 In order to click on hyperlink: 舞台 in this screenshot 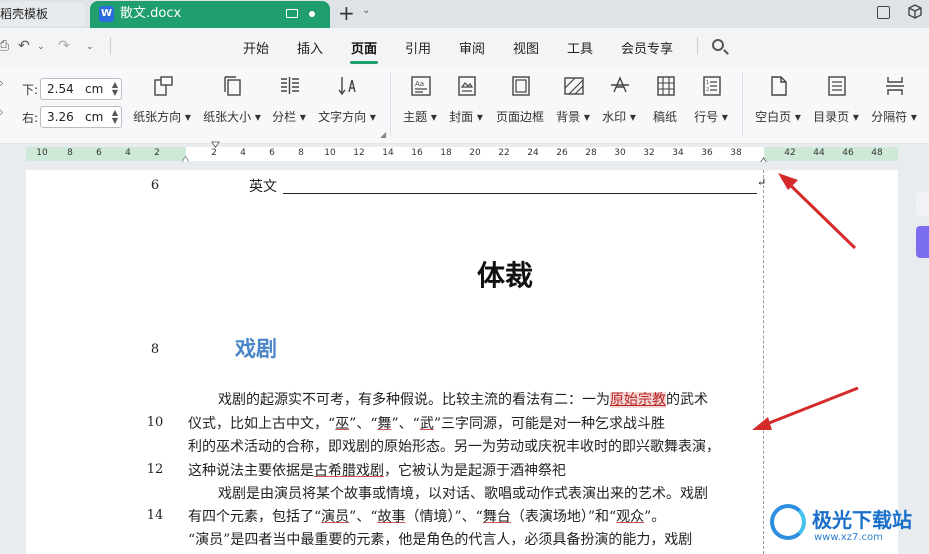, I will do `click(497, 517)`.